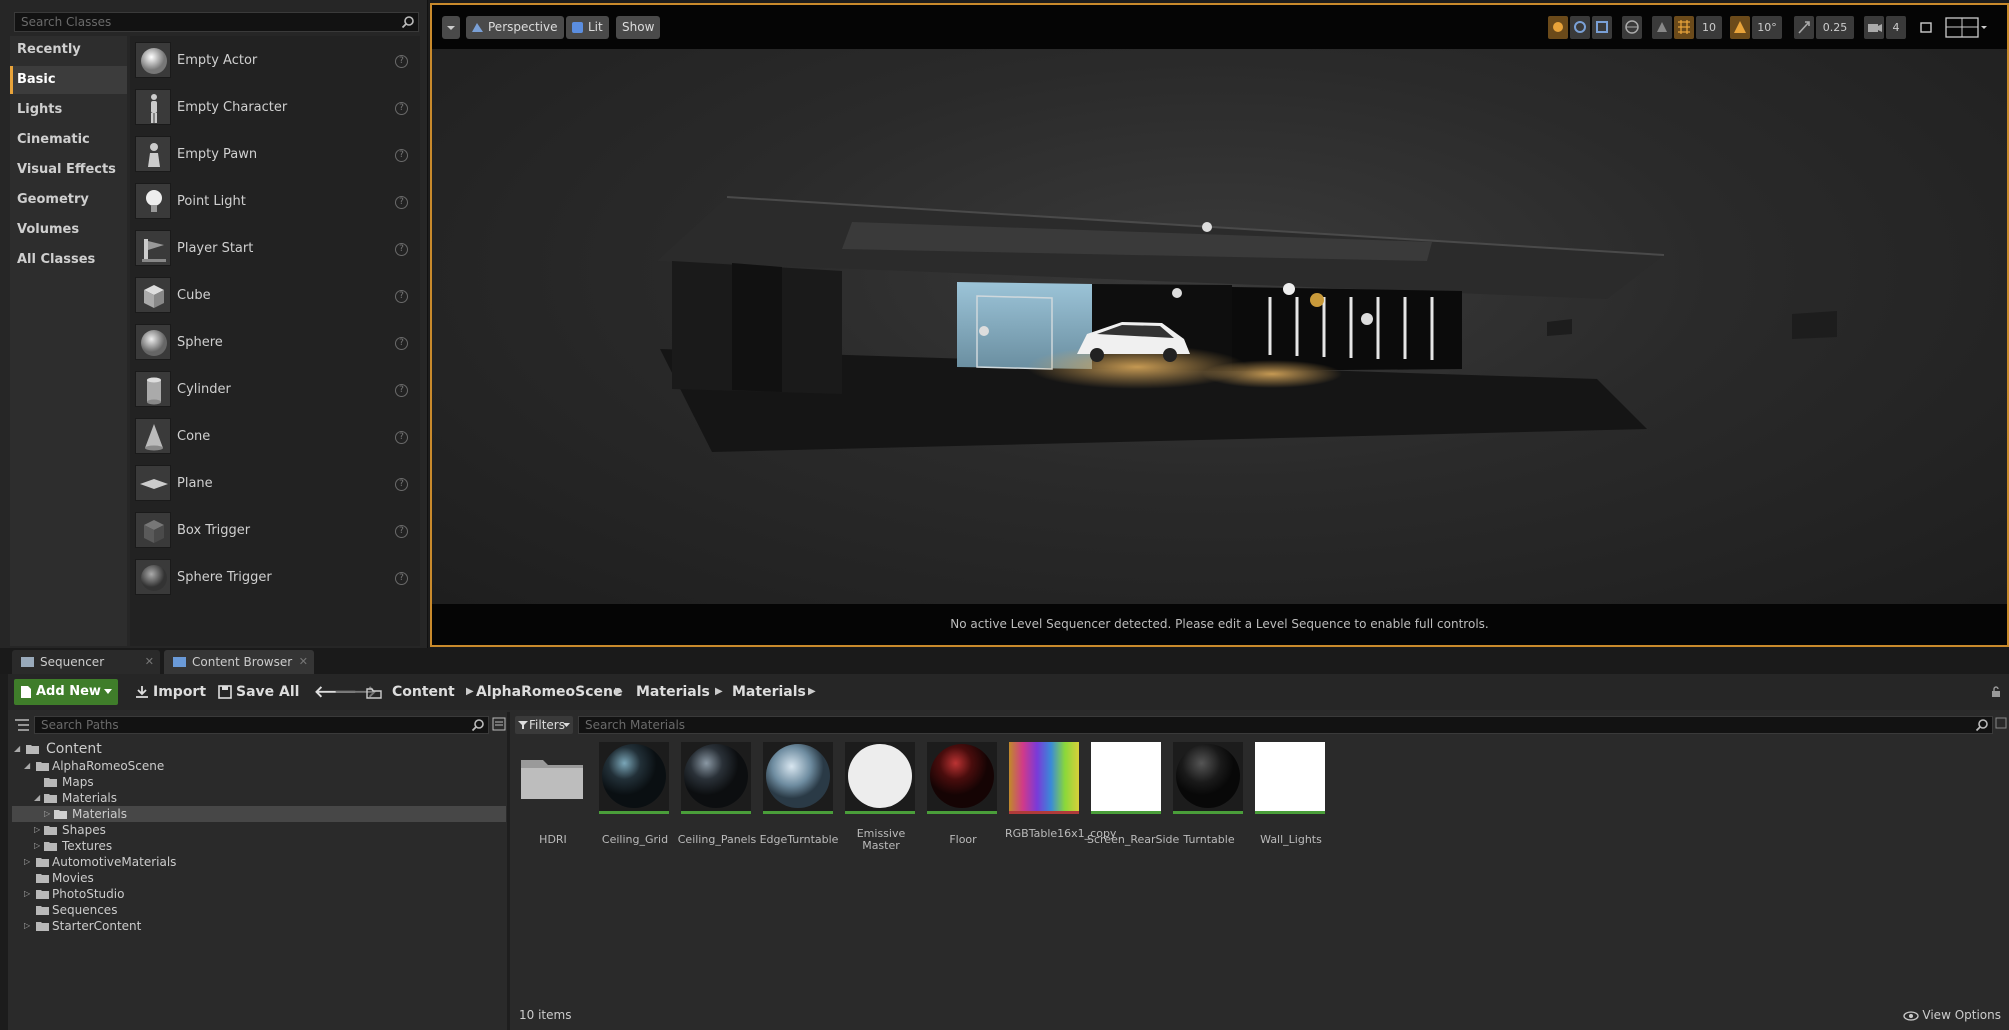 The width and height of the screenshot is (2009, 1030). Describe the element at coordinates (68, 60) in the screenshot. I see `category-recently-placed: Recently Placed` at that location.